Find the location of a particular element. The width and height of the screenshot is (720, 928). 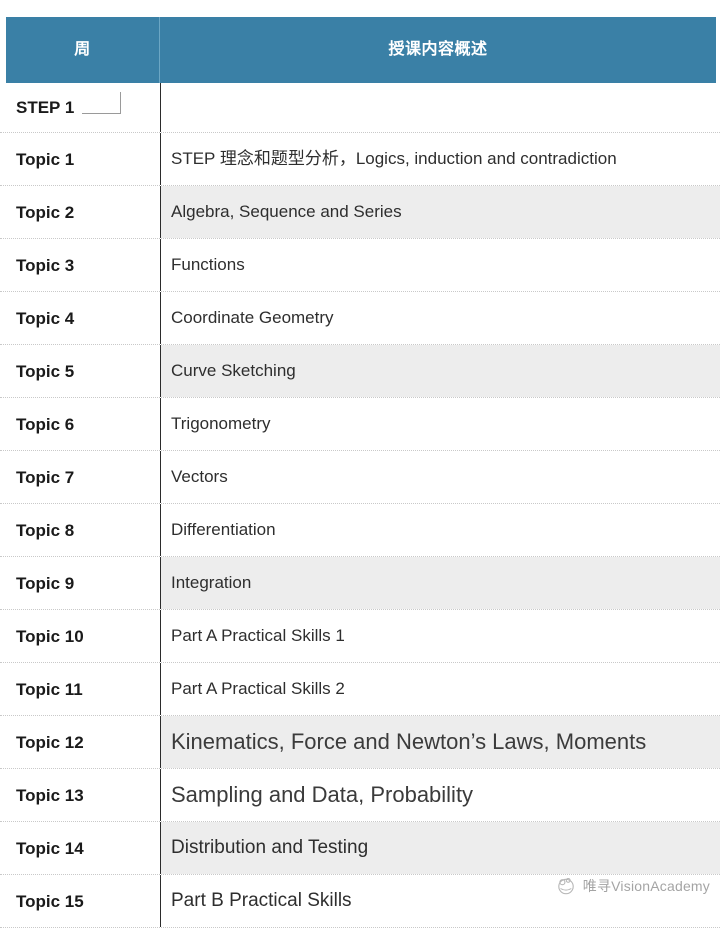

week-cell: Topic 8 is located at coordinates (80, 530).